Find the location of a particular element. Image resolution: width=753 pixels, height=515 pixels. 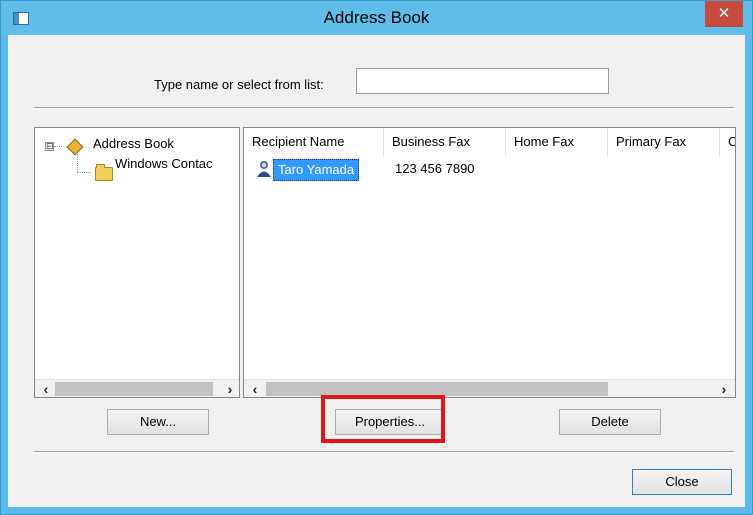

delete-button: Delete is located at coordinates (610, 422).